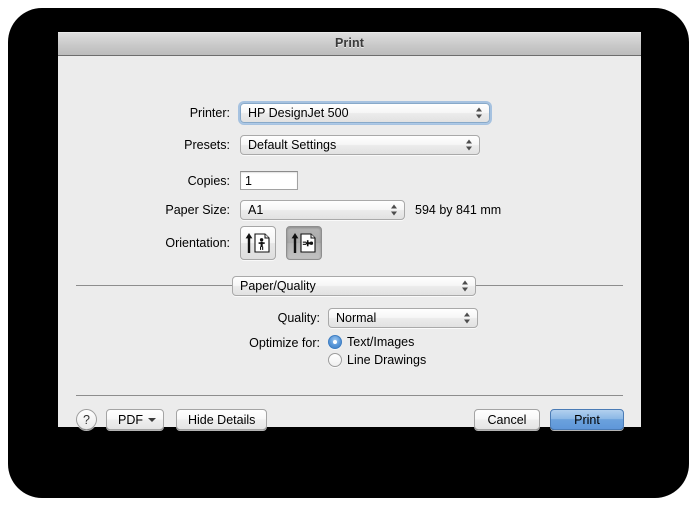  Describe the element at coordinates (152, 419) in the screenshot. I see `chevron-down-icon` at that location.